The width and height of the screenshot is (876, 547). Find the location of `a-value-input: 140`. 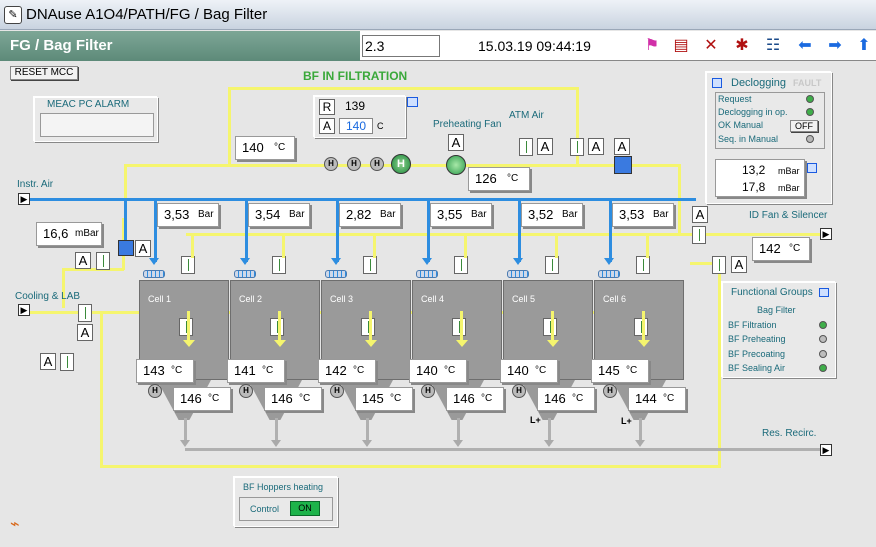

a-value-input: 140 is located at coordinates (356, 126).